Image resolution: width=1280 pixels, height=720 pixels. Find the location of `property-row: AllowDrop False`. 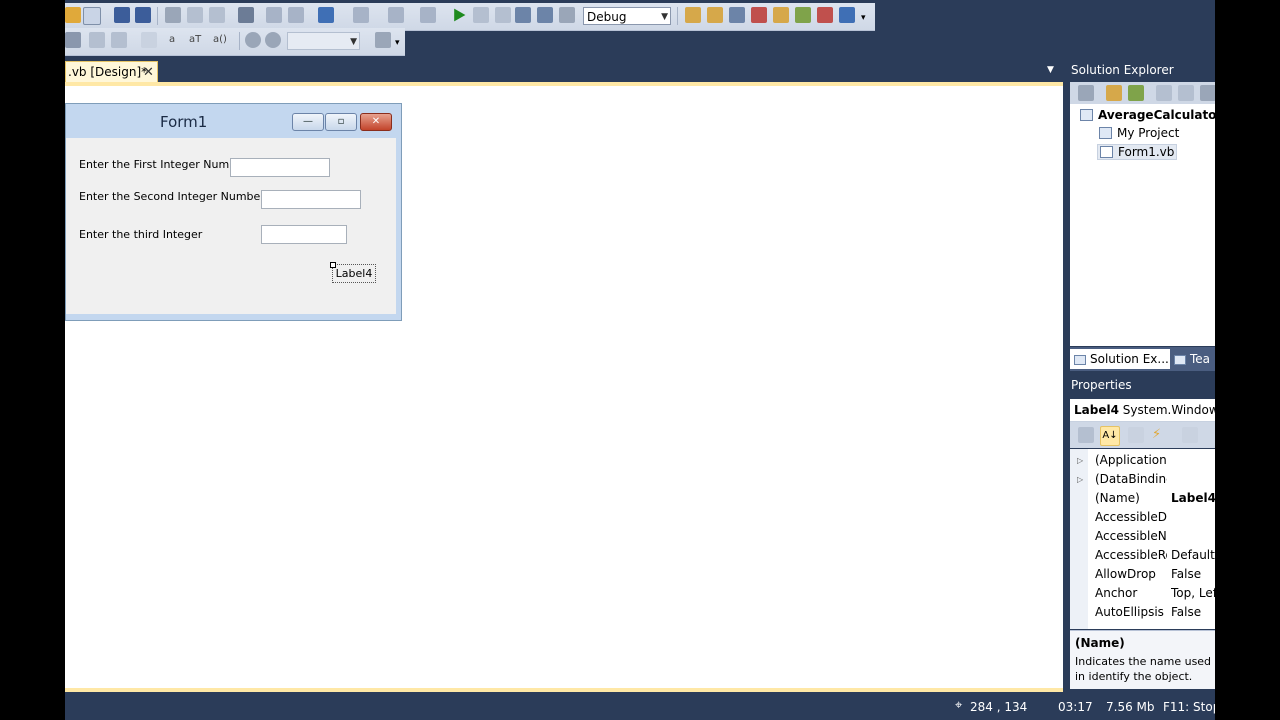

property-row: AllowDrop False is located at coordinates (1142, 574).